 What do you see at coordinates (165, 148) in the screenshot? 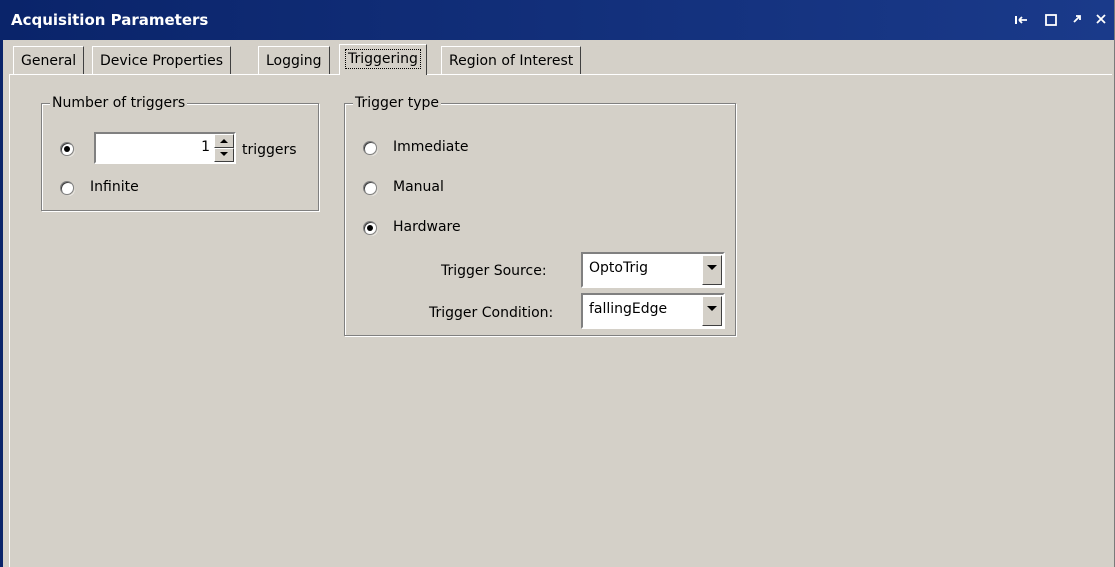
I see `trigger-count-spinner: 1` at bounding box center [165, 148].